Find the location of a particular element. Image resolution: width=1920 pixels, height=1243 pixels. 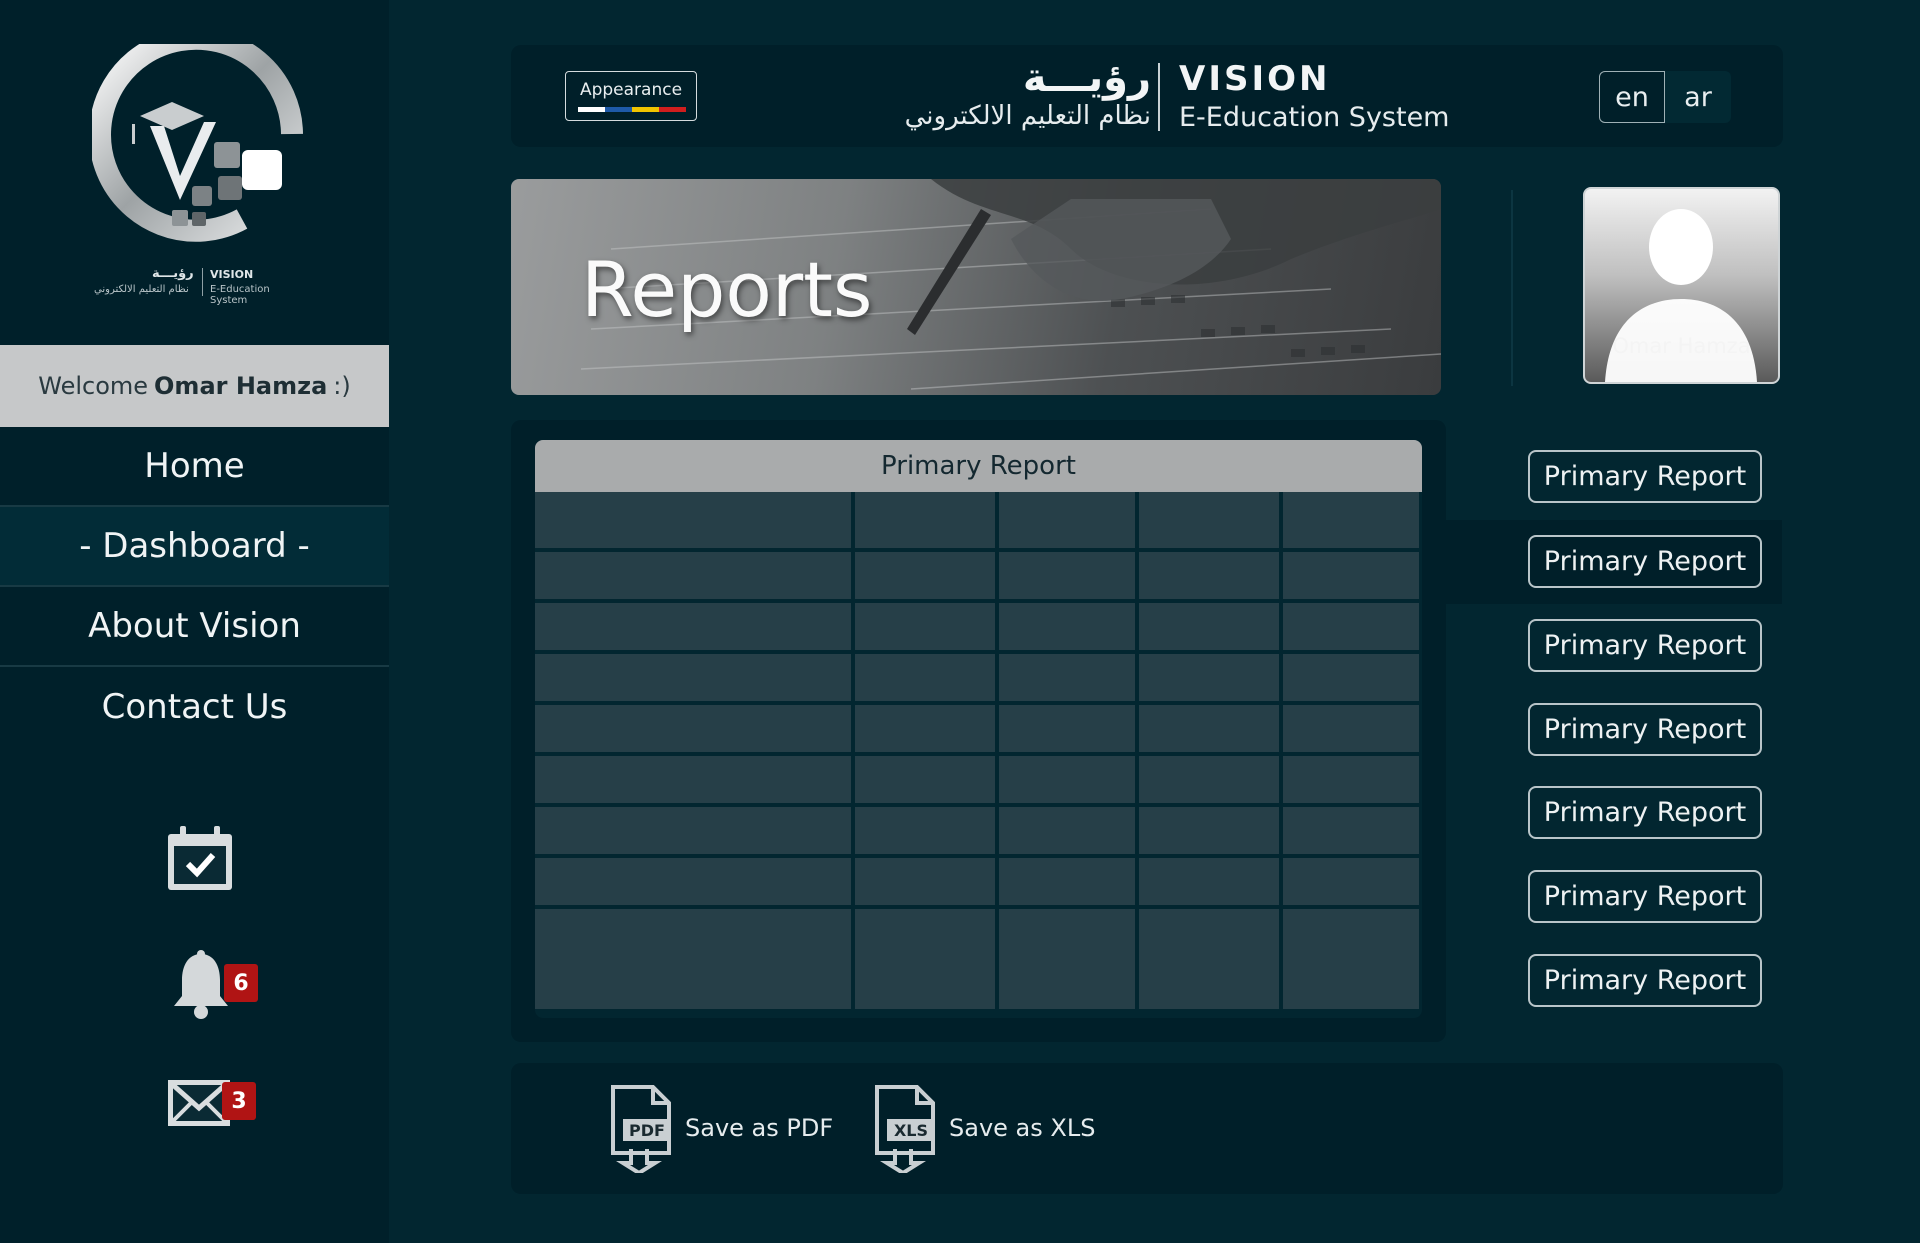

bell-icon is located at coordinates (201, 984).